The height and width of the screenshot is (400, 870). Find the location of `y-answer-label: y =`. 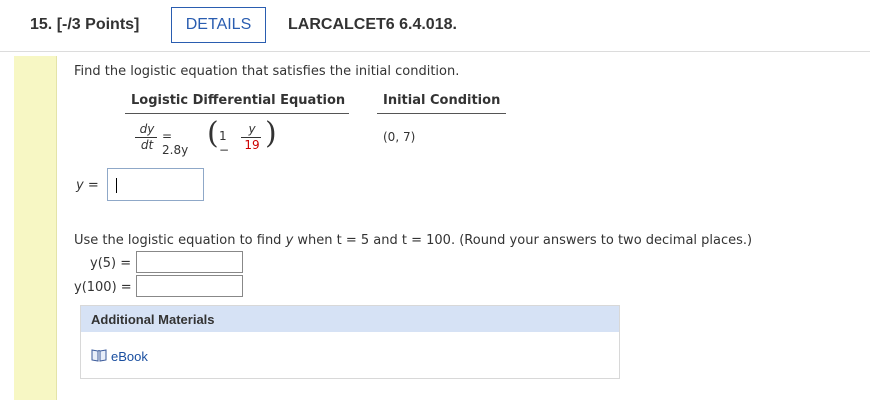

y-answer-label: y = is located at coordinates (87, 185).